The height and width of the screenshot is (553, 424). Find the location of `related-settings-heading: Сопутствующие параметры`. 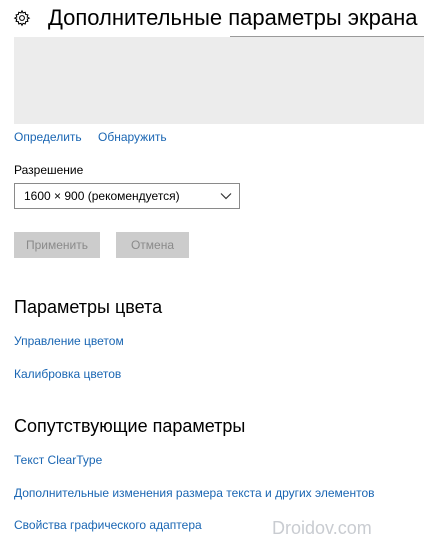

related-settings-heading: Сопутствующие параметры is located at coordinates (130, 426).